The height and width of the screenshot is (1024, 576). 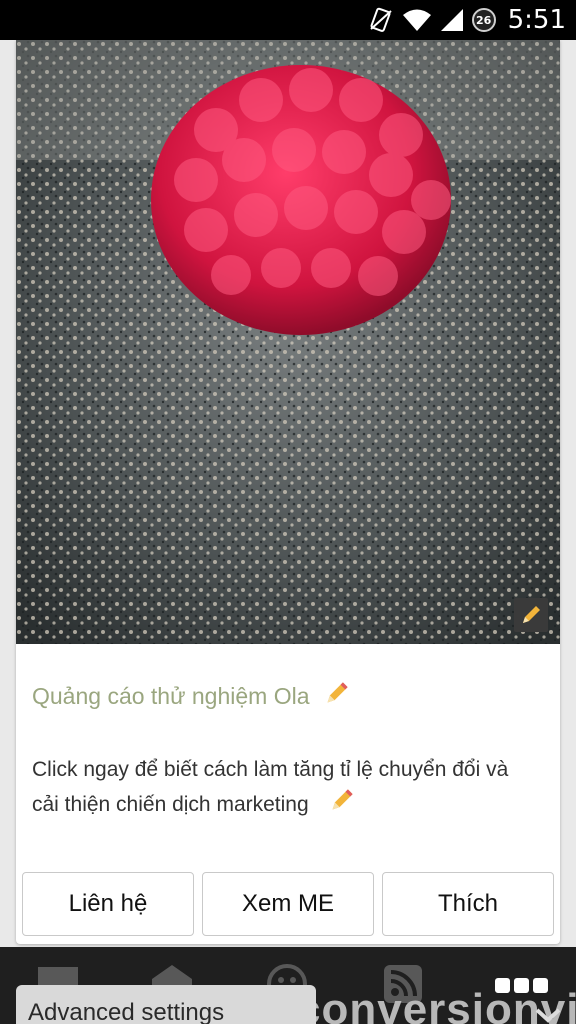 I want to click on contact-button: Liên hệ, so click(x=108, y=904).